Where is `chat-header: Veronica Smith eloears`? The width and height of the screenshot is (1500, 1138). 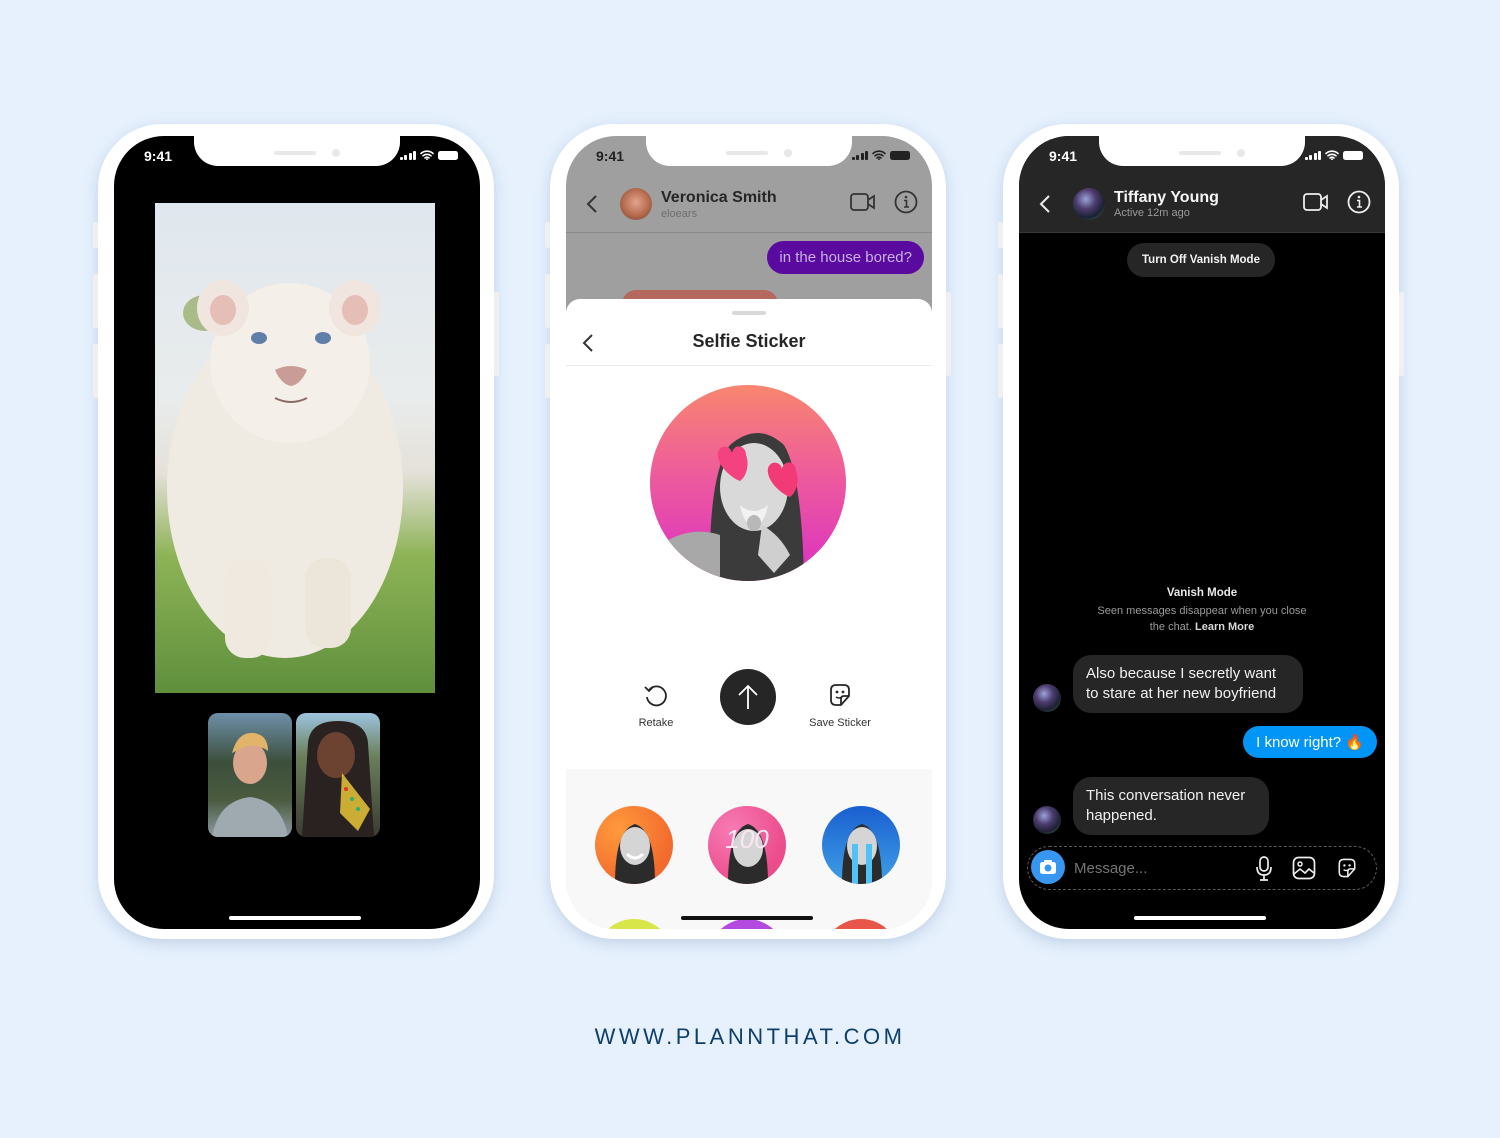
chat-header: Veronica Smith eloears is located at coordinates (749, 204).